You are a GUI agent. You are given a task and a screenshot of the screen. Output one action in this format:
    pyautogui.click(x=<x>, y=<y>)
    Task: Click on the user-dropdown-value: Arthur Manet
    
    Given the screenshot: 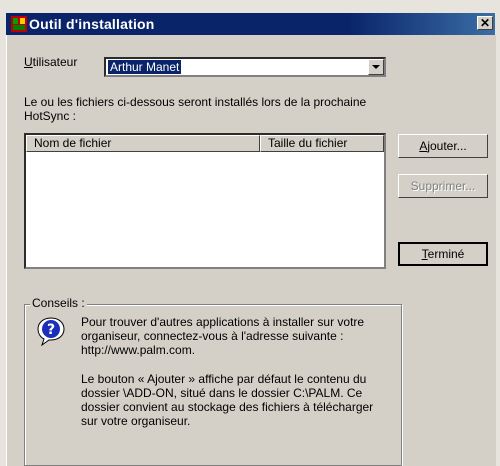 What is the action you would take?
    pyautogui.click(x=145, y=67)
    